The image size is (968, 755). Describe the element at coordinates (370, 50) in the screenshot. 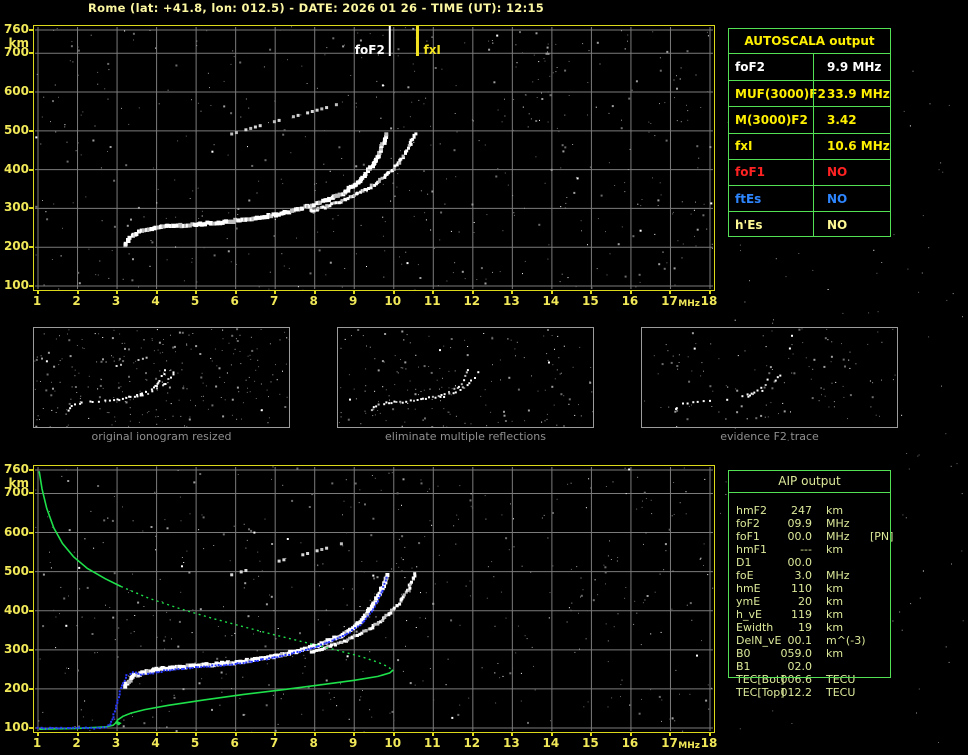

I see `fof2-marker-label: foF2` at that location.